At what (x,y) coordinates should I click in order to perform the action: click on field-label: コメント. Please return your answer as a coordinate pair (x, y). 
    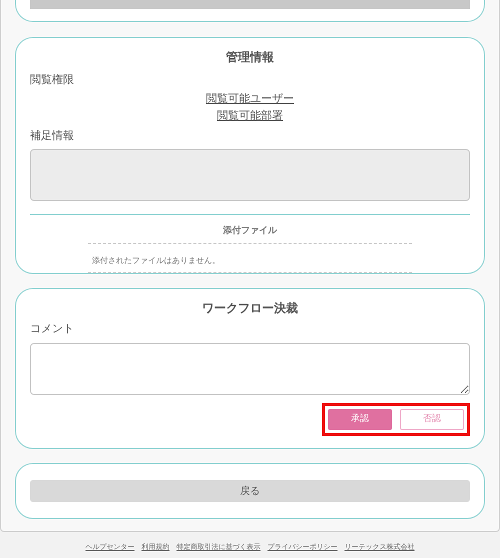
    Looking at the image, I should click on (52, 329).